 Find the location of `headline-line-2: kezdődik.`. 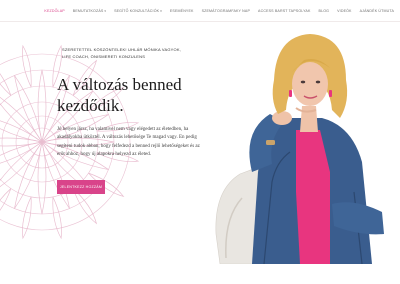

headline-line-2: kezdődik. is located at coordinates (90, 105).